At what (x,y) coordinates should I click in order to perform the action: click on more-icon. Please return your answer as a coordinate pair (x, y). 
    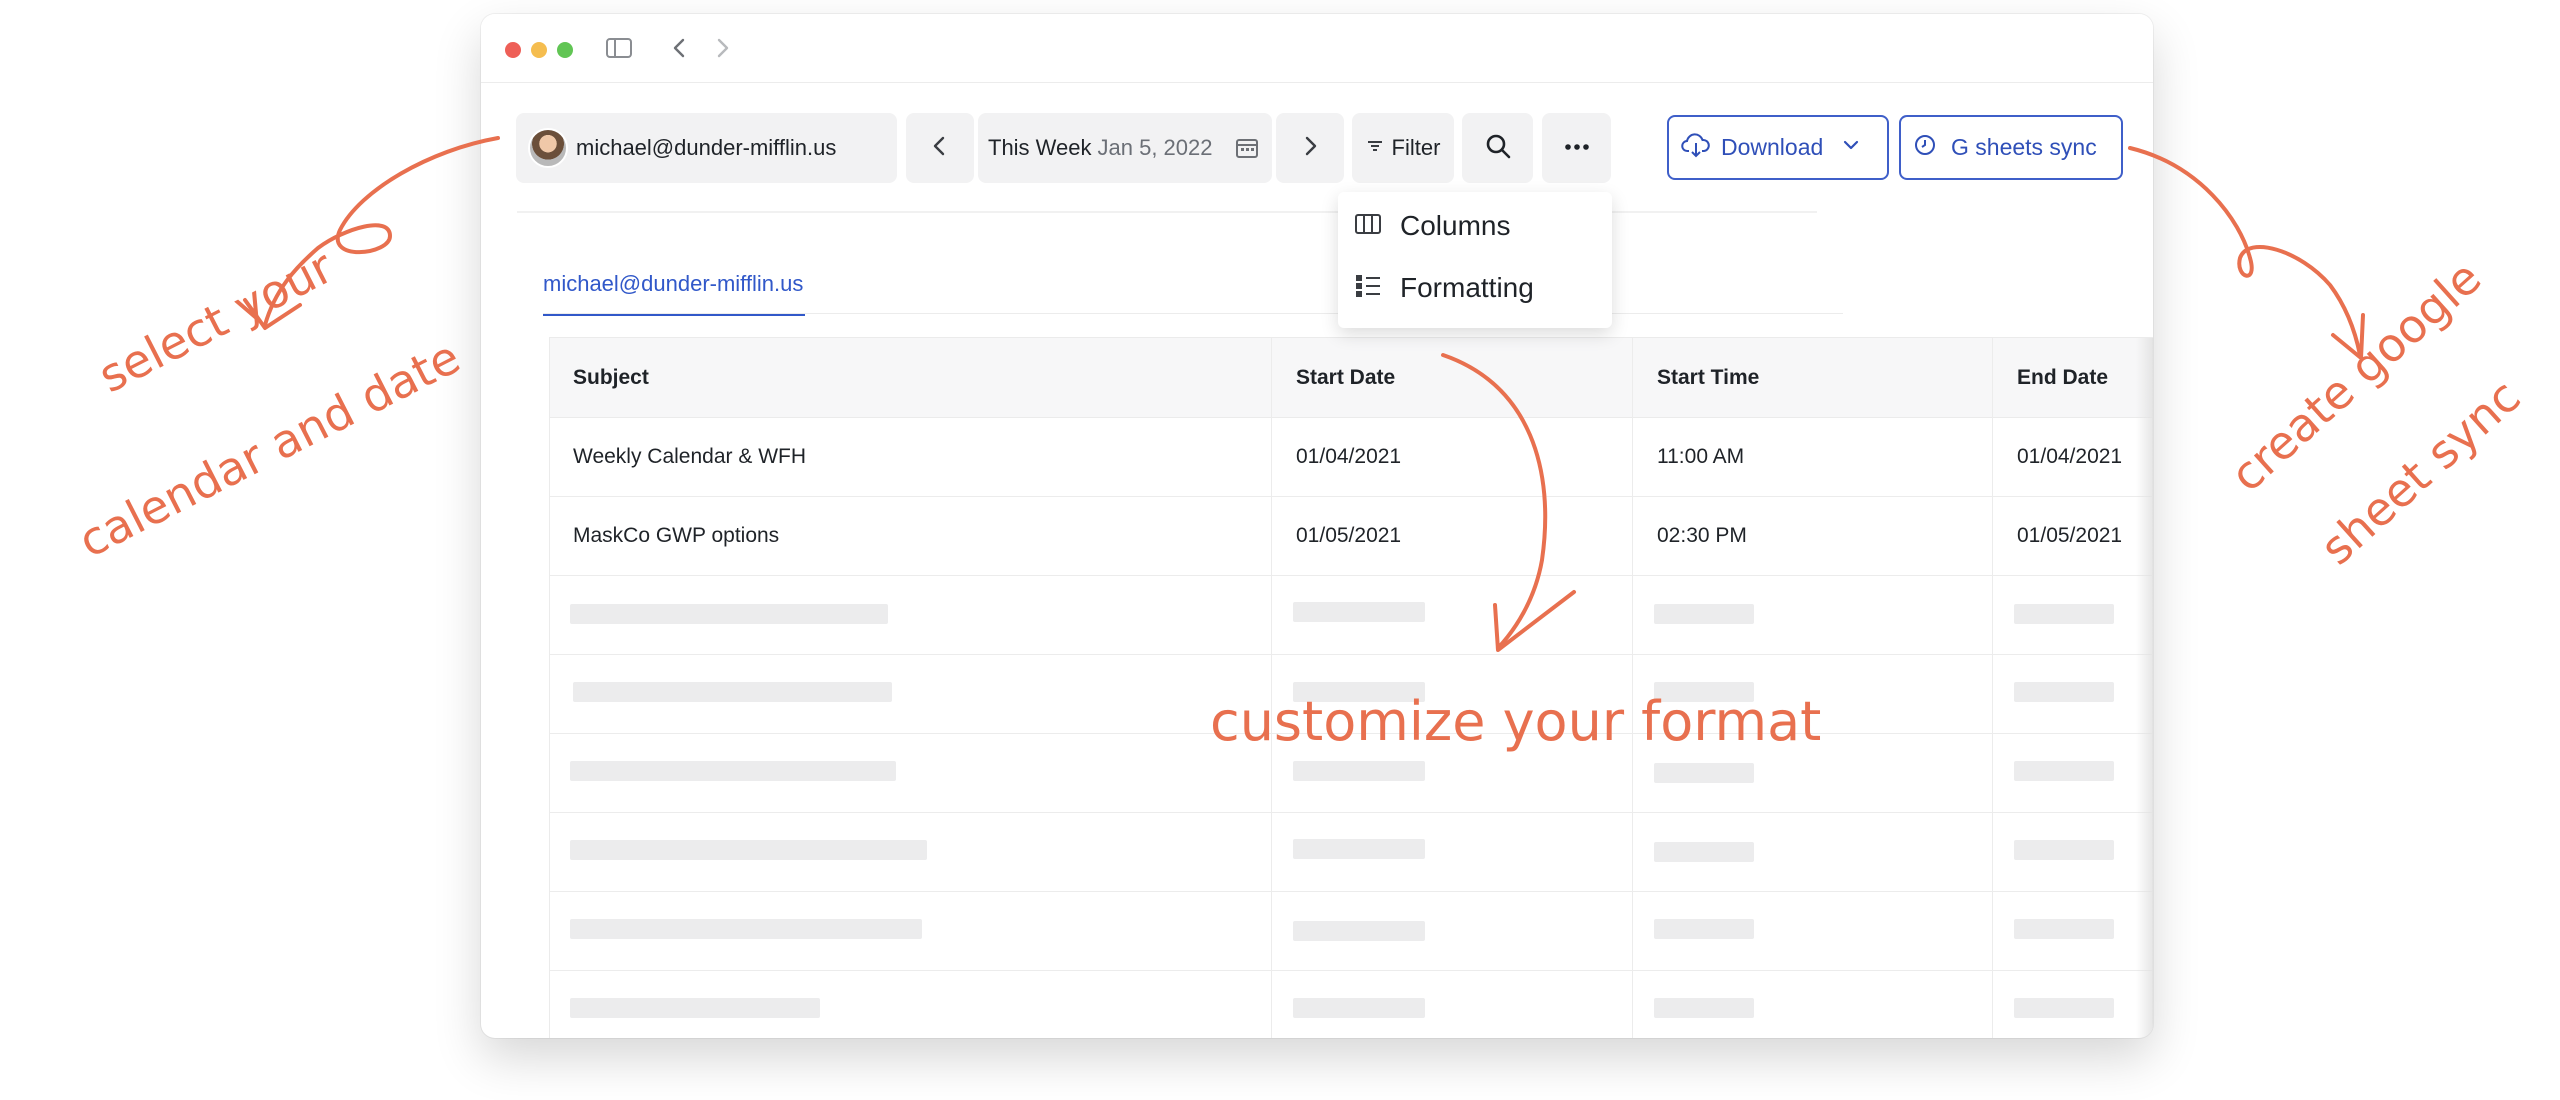
    Looking at the image, I should click on (1577, 148).